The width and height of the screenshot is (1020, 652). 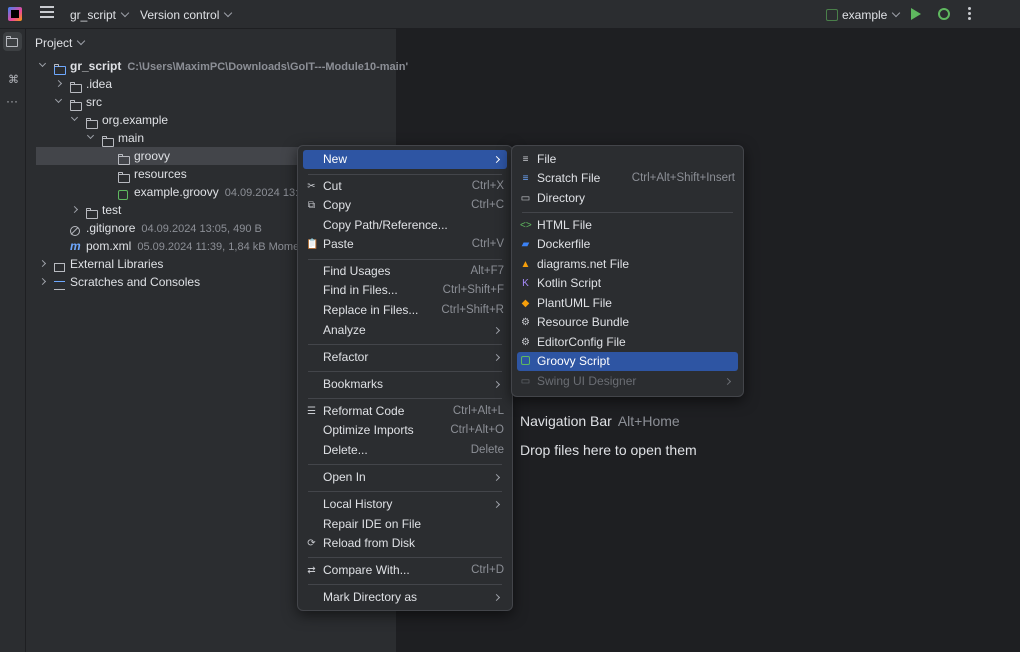 What do you see at coordinates (566, 421) in the screenshot?
I see `nav-hint-label: Navigation Bar` at bounding box center [566, 421].